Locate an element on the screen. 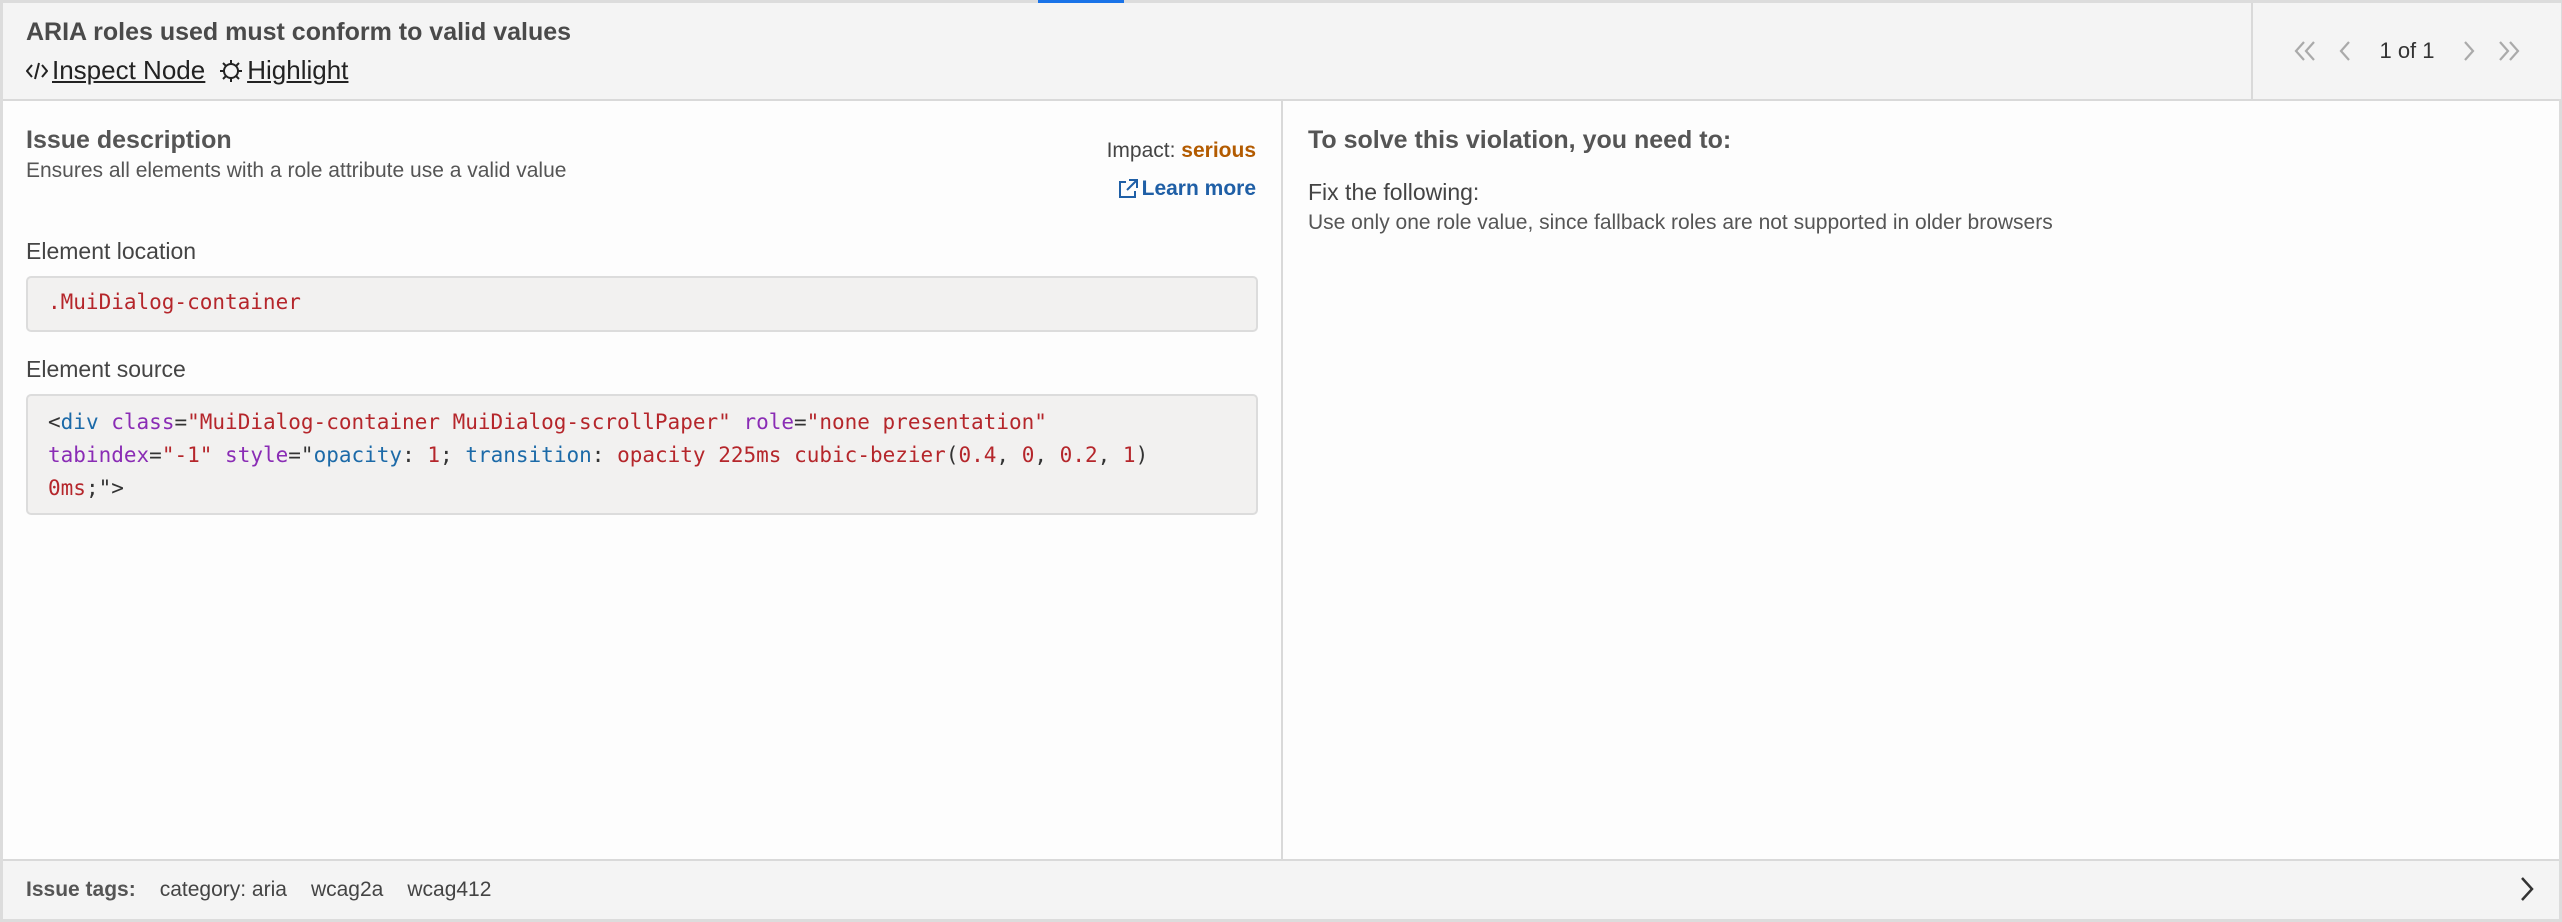 The height and width of the screenshot is (922, 2562). issue-description-heading: Issue description is located at coordinates (129, 140).